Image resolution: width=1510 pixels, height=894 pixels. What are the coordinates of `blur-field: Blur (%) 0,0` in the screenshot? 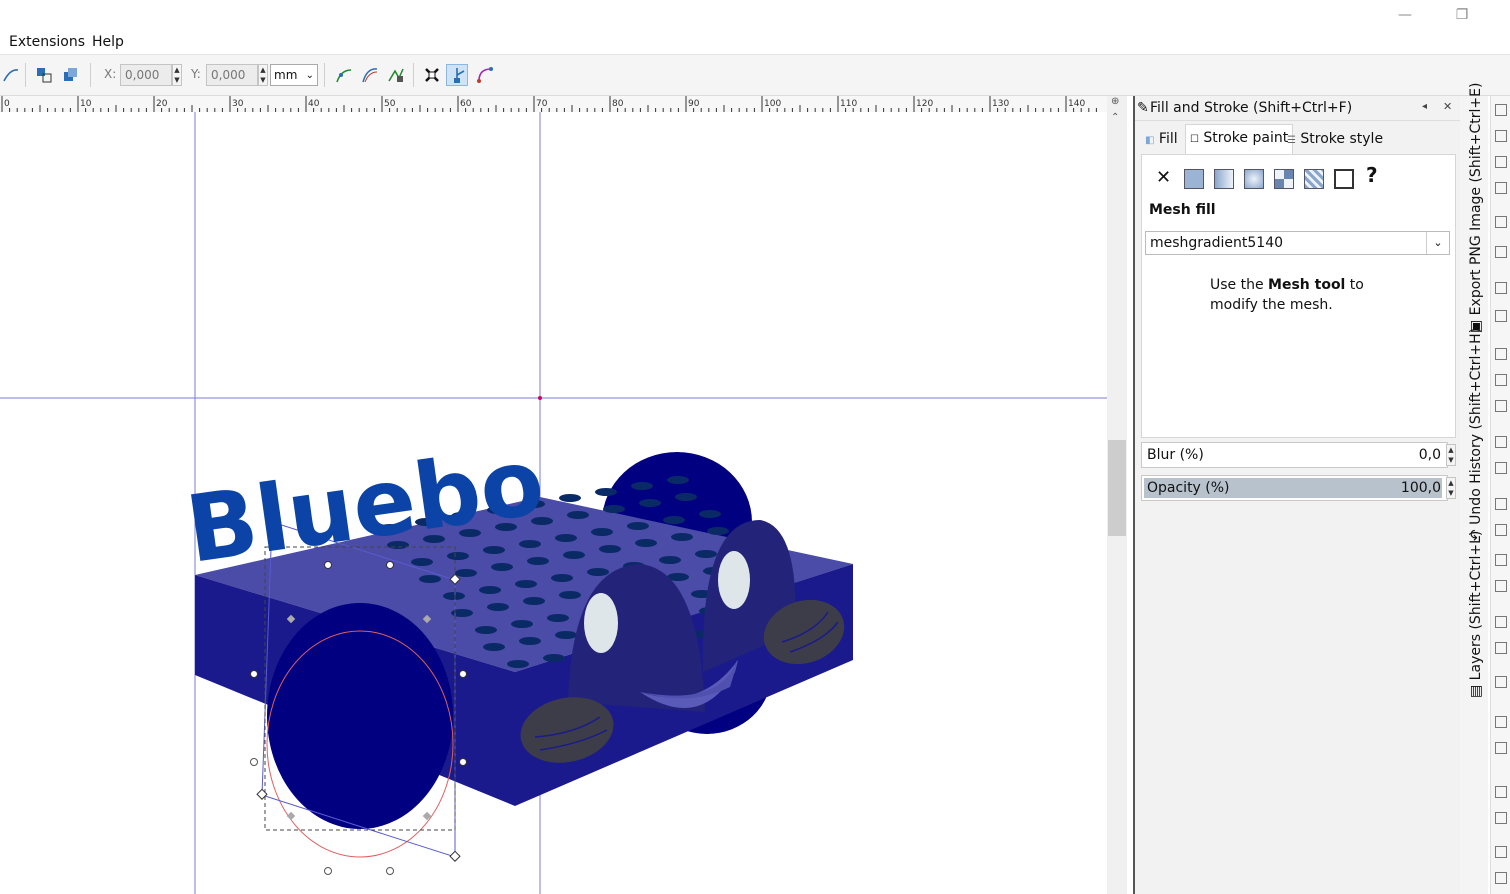 It's located at (1294, 455).